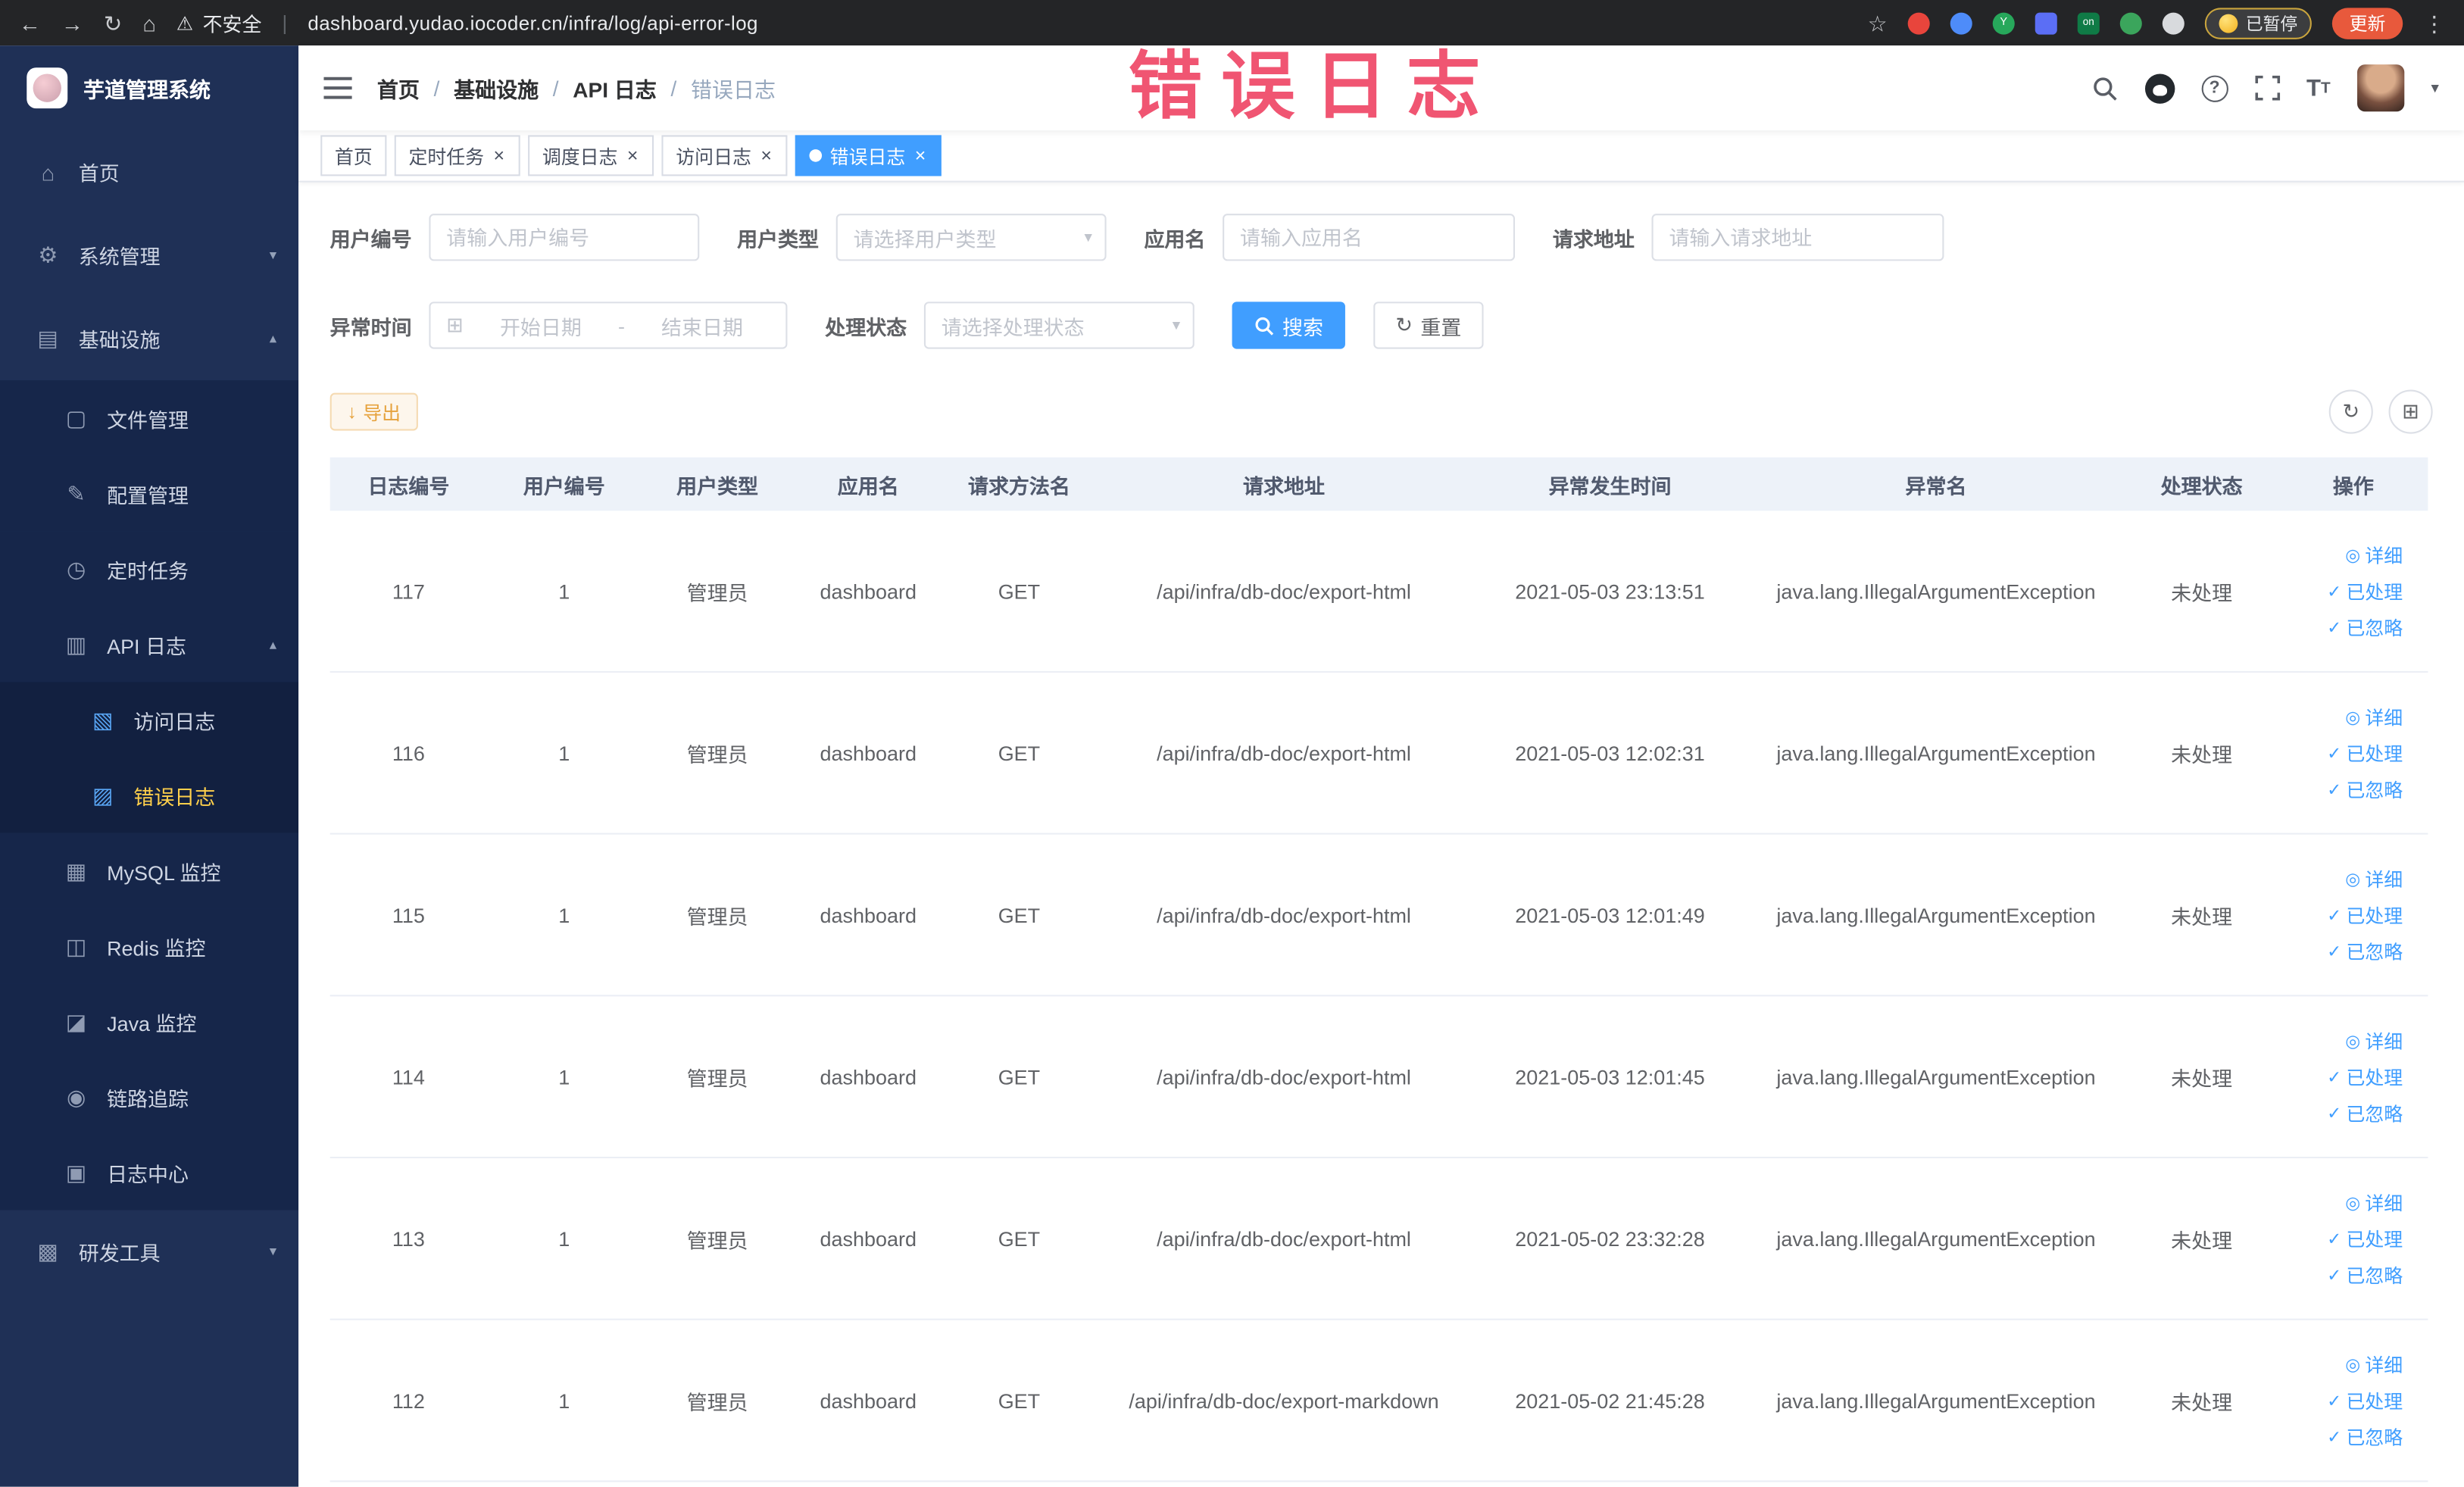 Image resolution: width=2464 pixels, height=1487 pixels. Describe the element at coordinates (2267, 88) in the screenshot. I see `fullscreen-icon` at that location.